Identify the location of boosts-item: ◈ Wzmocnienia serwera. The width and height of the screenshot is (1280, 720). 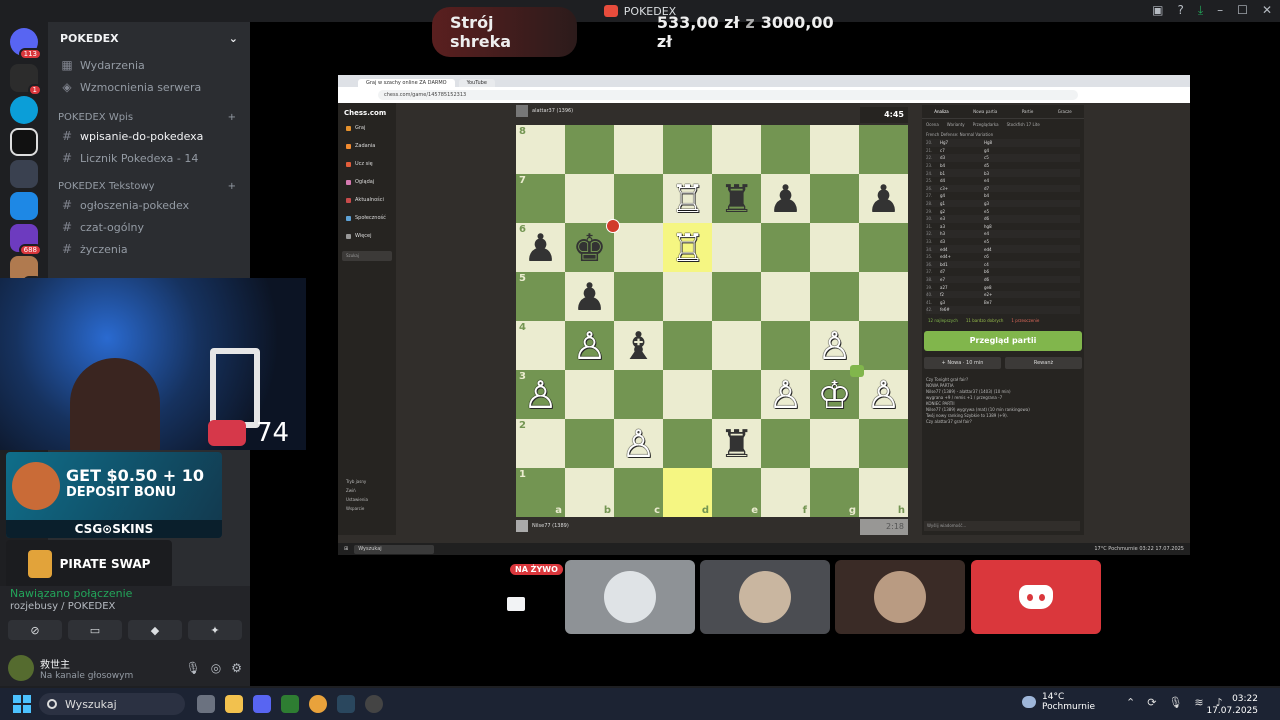
(149, 87).